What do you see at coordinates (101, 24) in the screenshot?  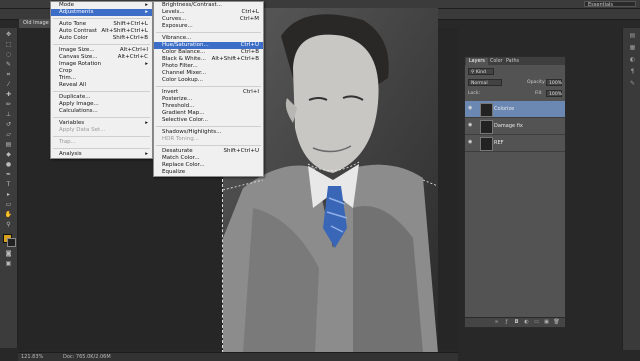 I see `menu-item-auto-tone: Auto Tone Shift+Ctrl+L` at bounding box center [101, 24].